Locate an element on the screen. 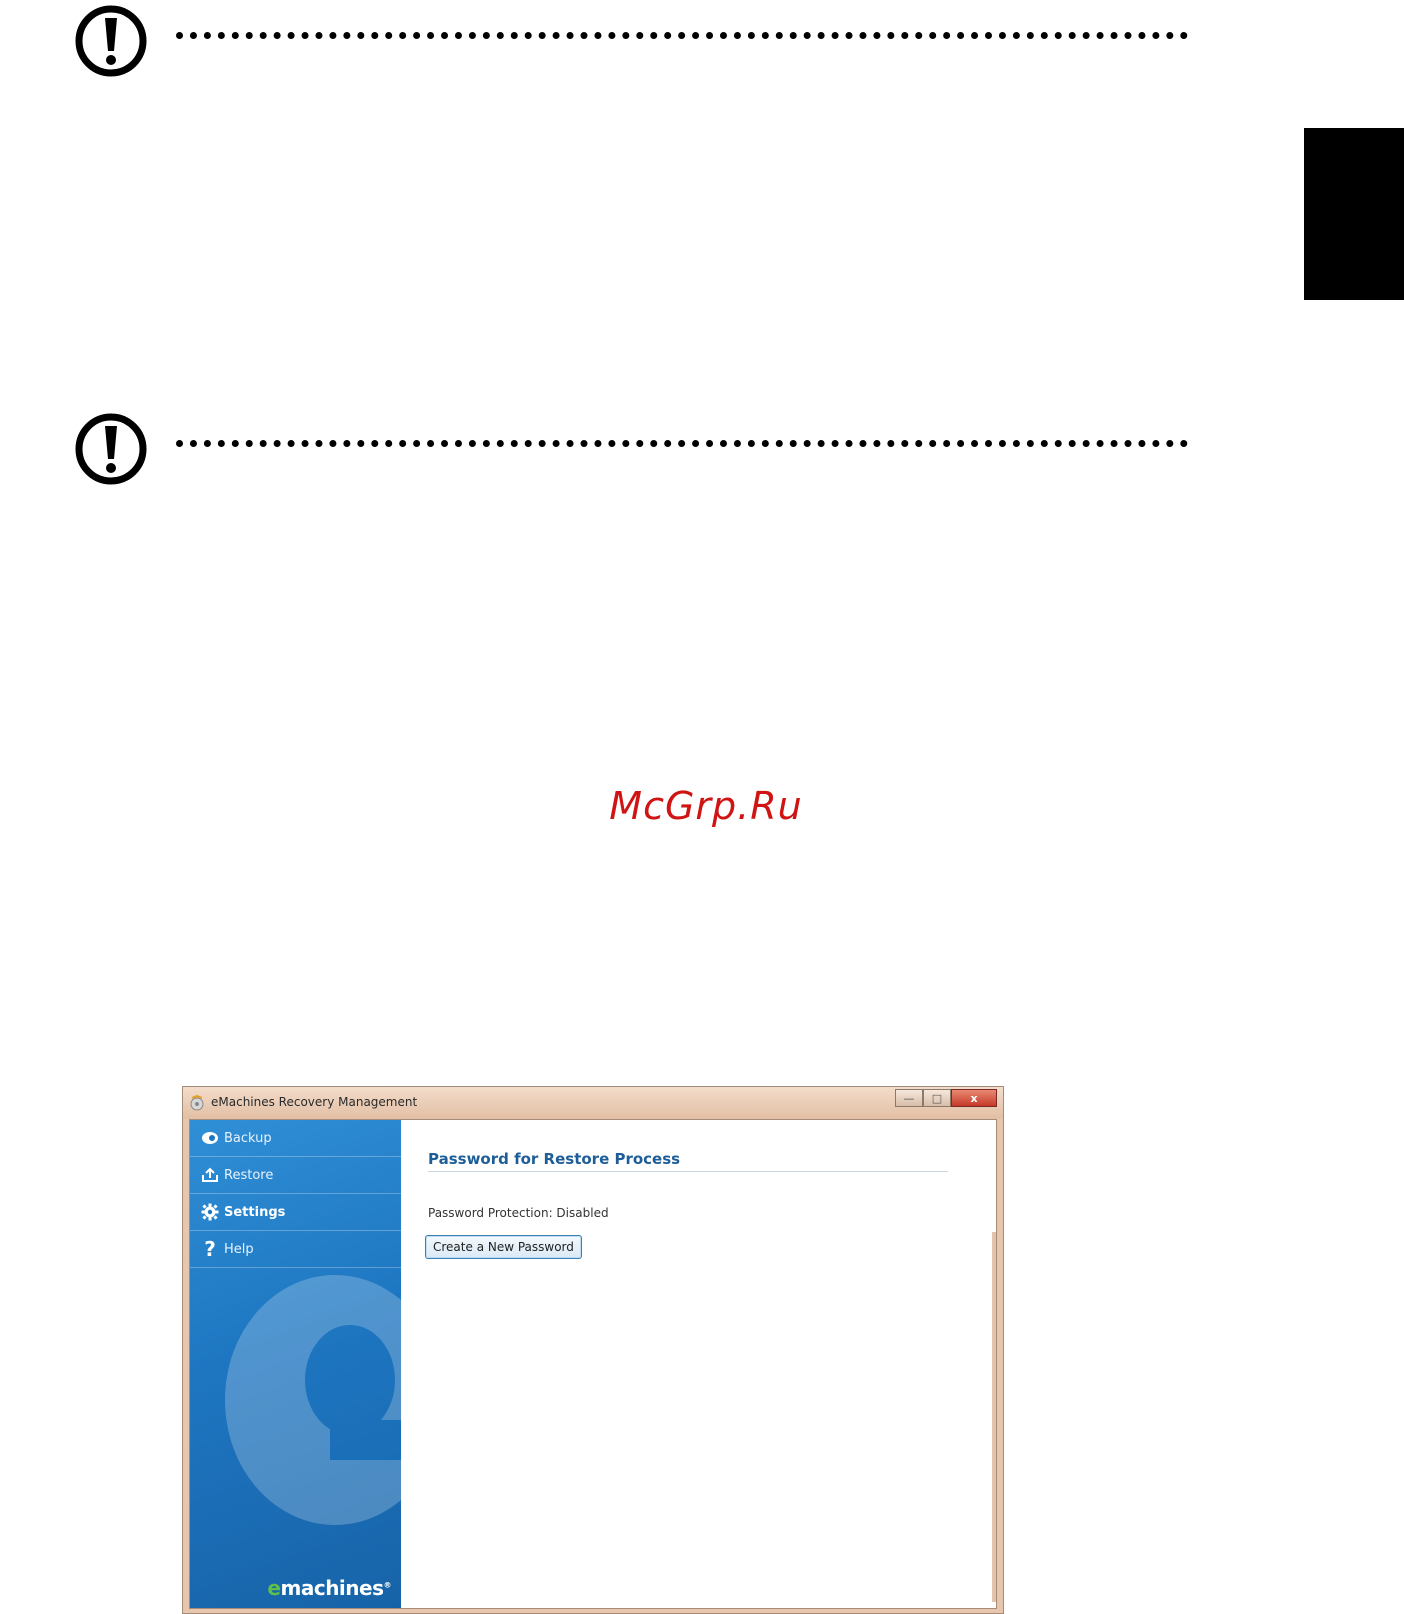 This screenshot has width=1404, height=1614. maximize-button: □ is located at coordinates (937, 1098).